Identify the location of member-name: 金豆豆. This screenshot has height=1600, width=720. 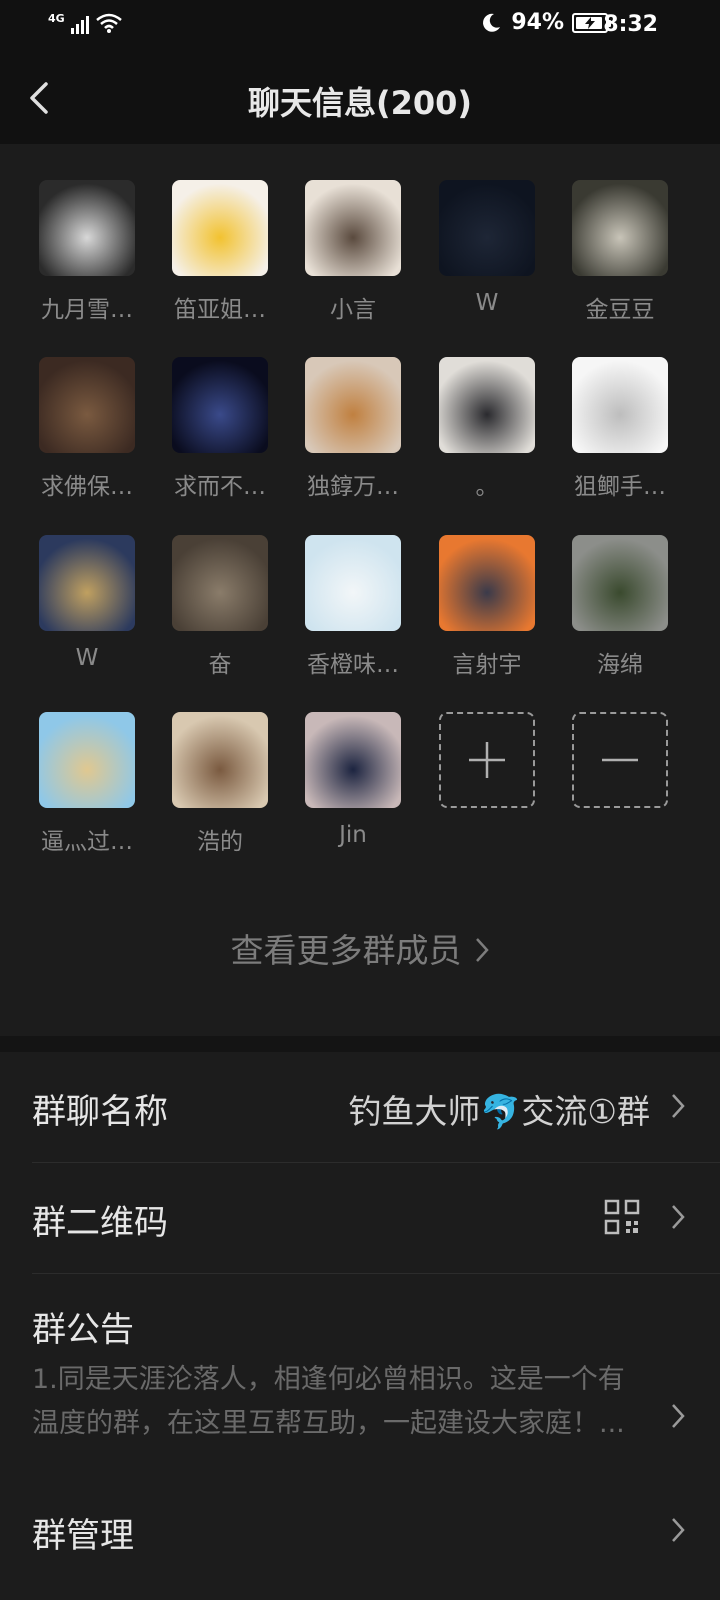
(620, 310).